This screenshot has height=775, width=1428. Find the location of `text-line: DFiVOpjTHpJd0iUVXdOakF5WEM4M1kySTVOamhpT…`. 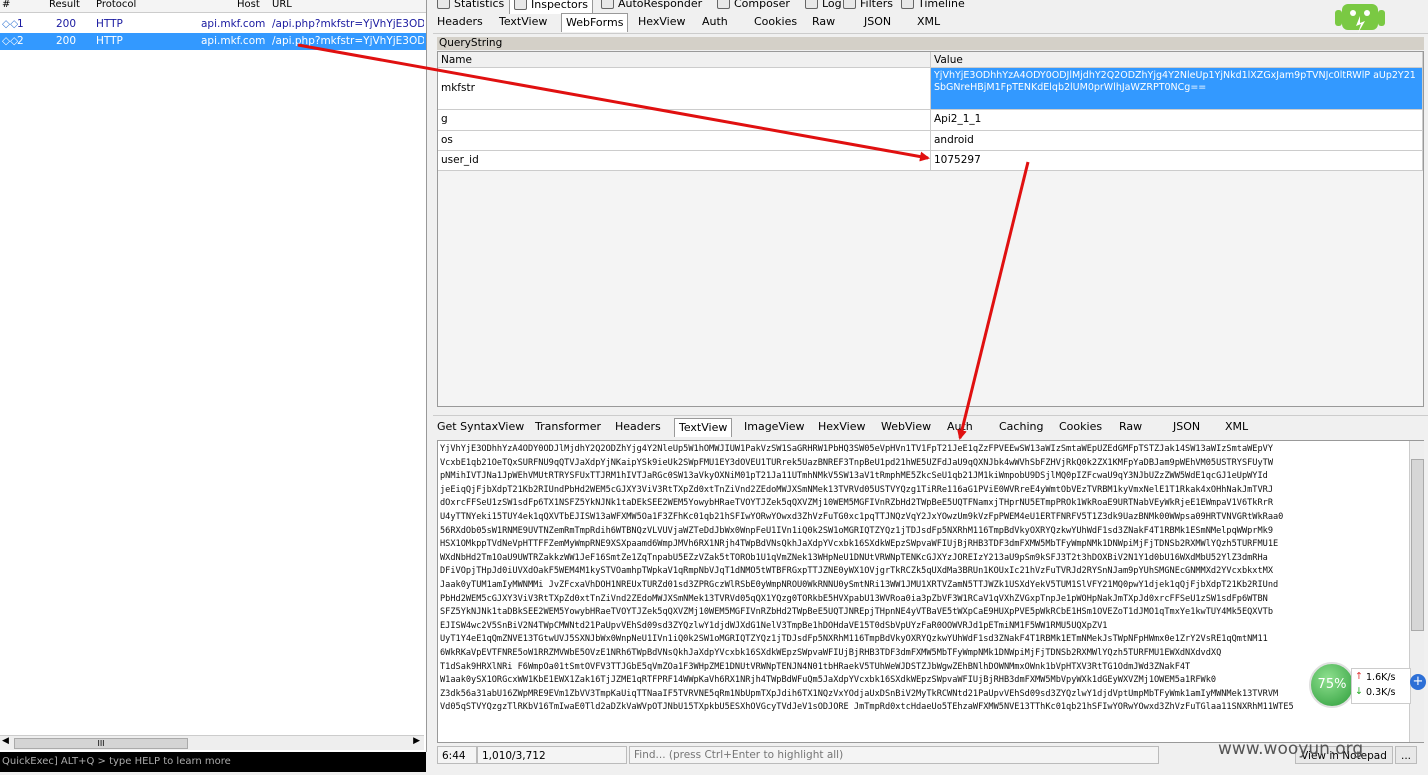

text-line: DFiVOpjTHpJd0iUVXdOakF5WEM4M1kySTVOamhpT… is located at coordinates (856, 571).